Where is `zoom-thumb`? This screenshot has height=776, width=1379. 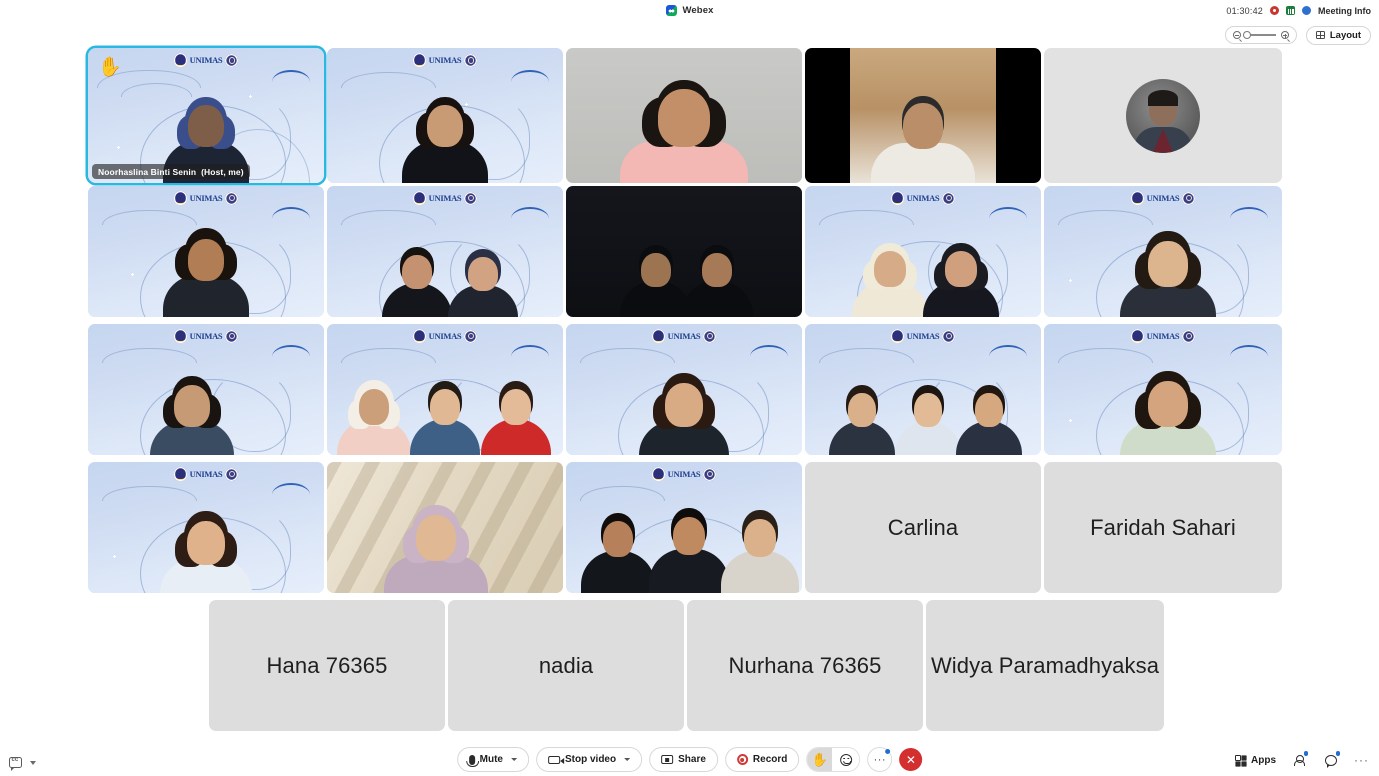 zoom-thumb is located at coordinates (1246, 35).